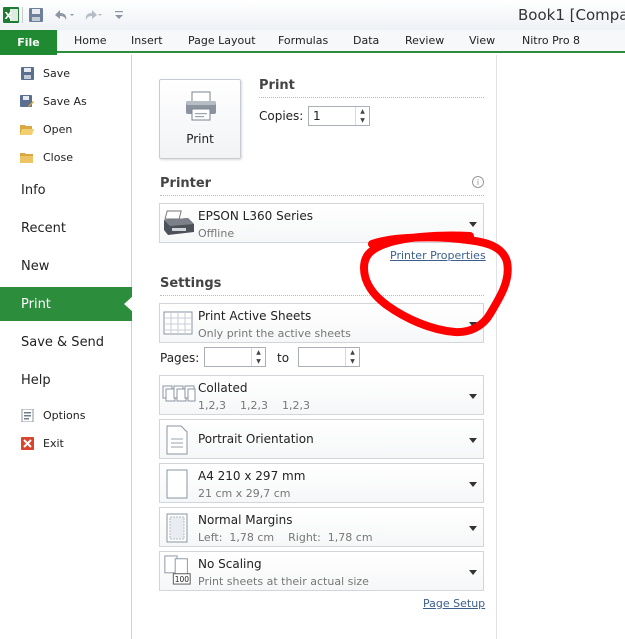  What do you see at coordinates (177, 484) in the screenshot?
I see `paper-icon` at bounding box center [177, 484].